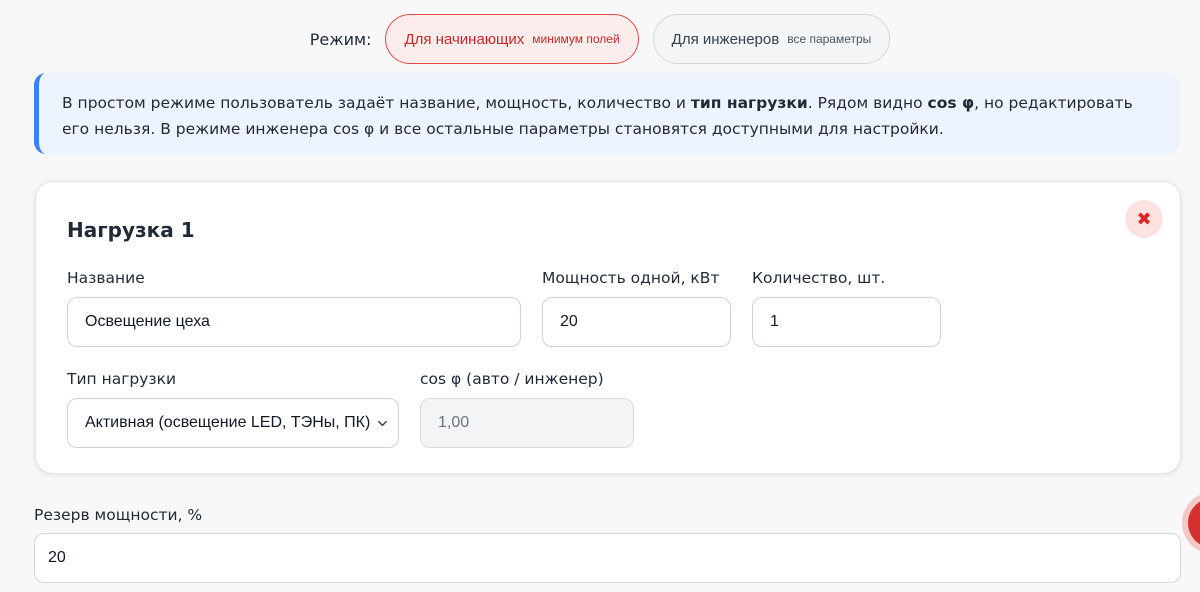  I want to click on cos-label: cos φ (авто / инженер), so click(512, 379).